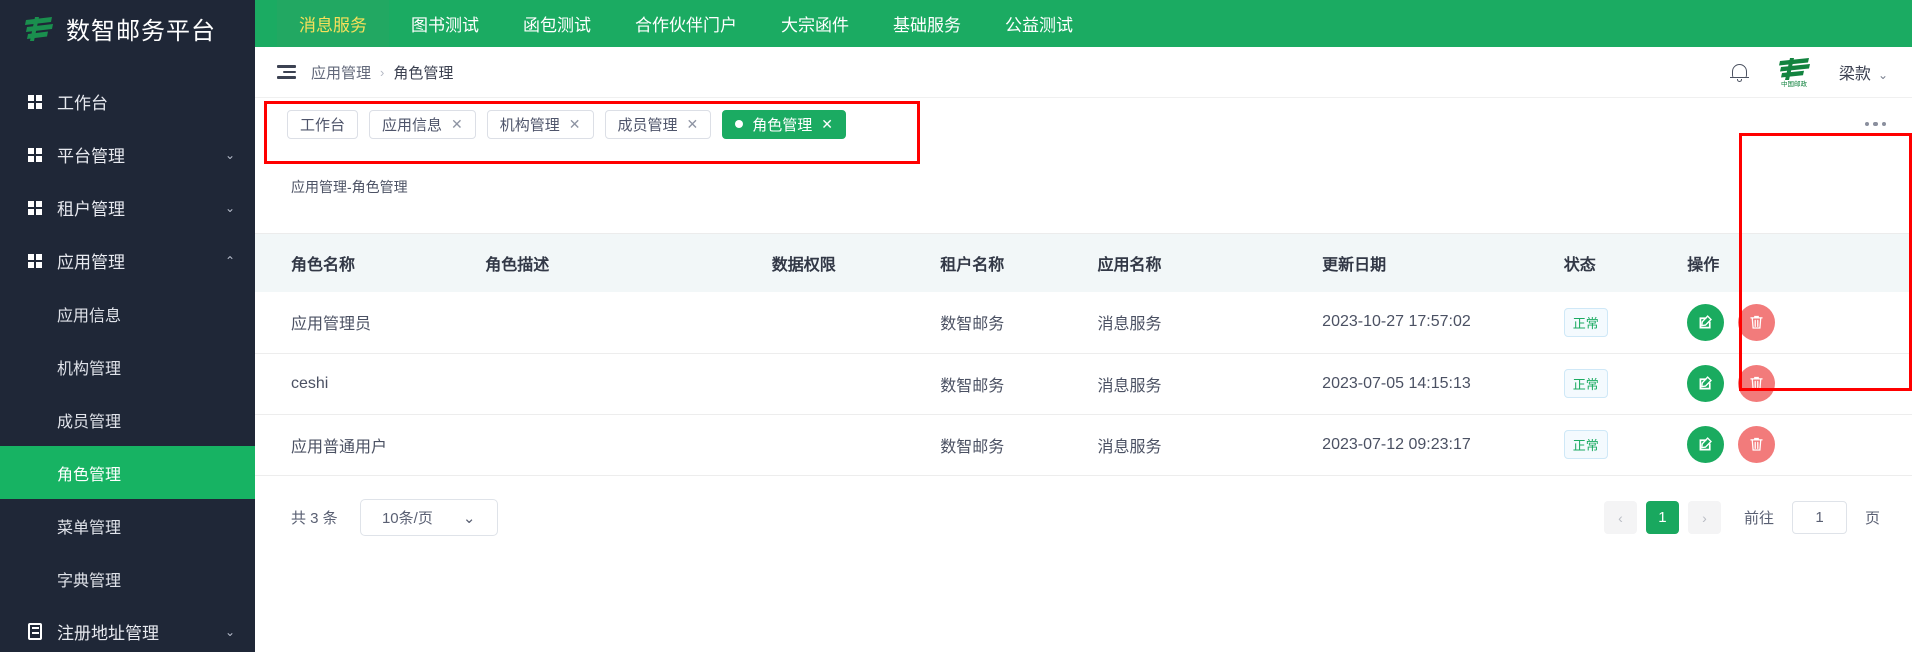 Image resolution: width=1912 pixels, height=652 pixels. I want to click on sidebar-subitem-menu-management: 菜单管理, so click(127, 525).